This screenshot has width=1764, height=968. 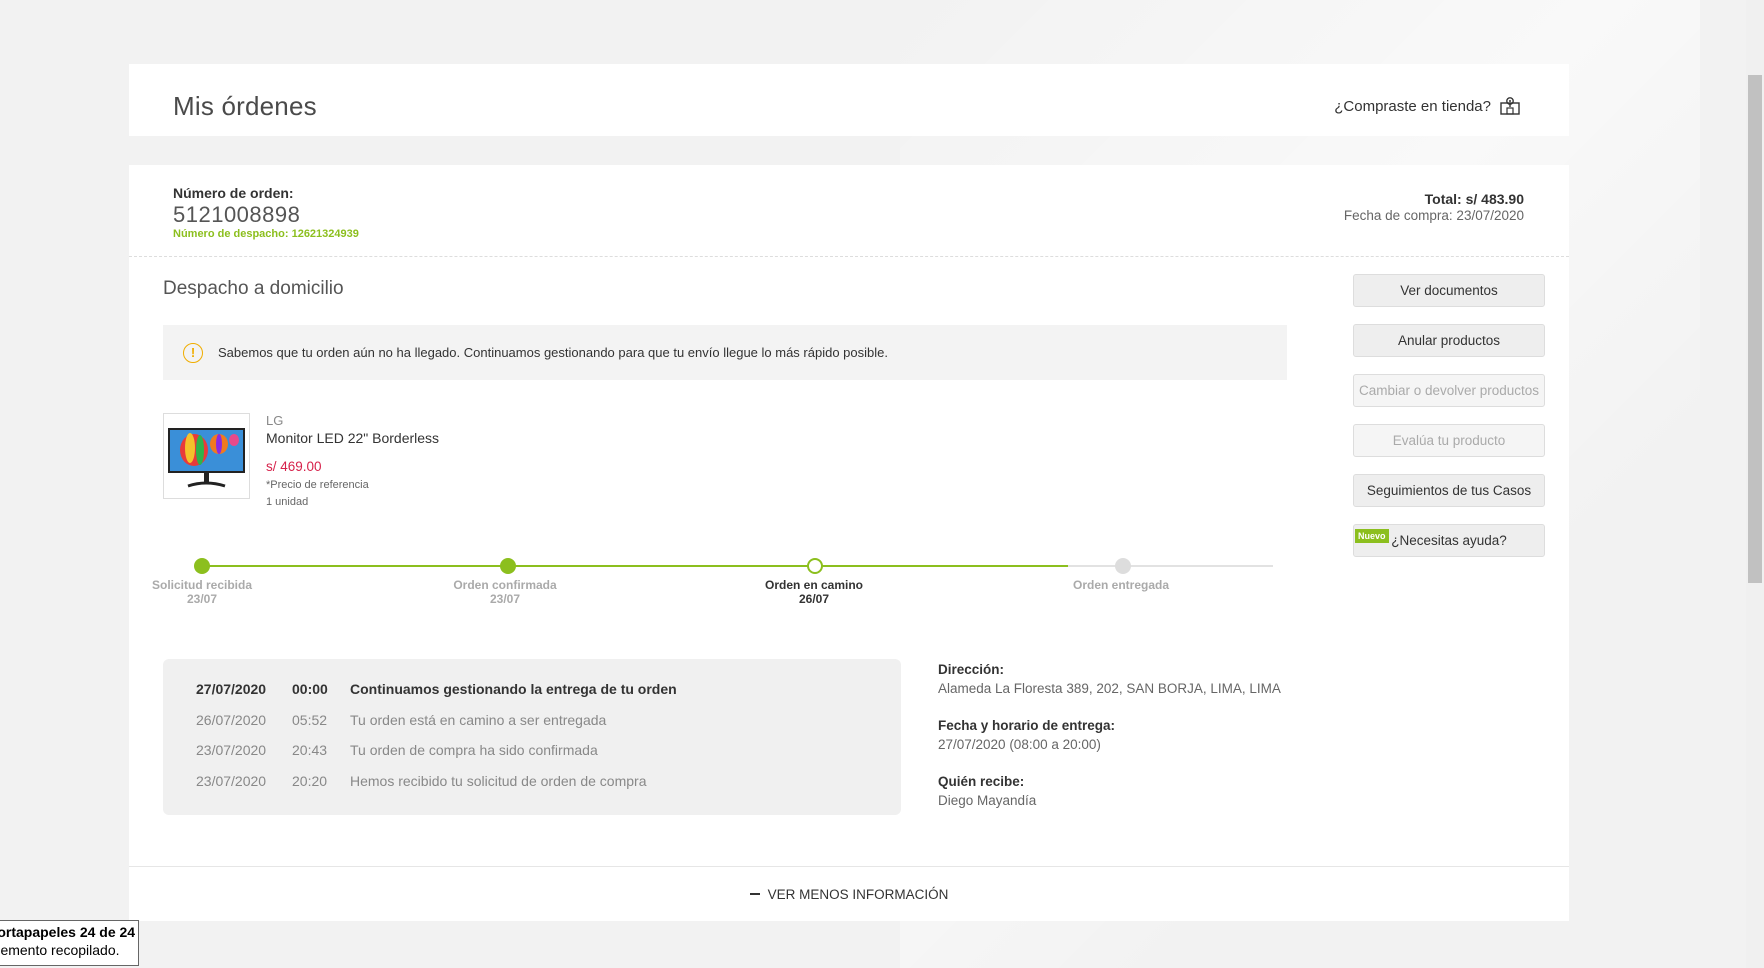 I want to click on store-purchase-link: ¿Compraste en tienda?, so click(x=1427, y=106).